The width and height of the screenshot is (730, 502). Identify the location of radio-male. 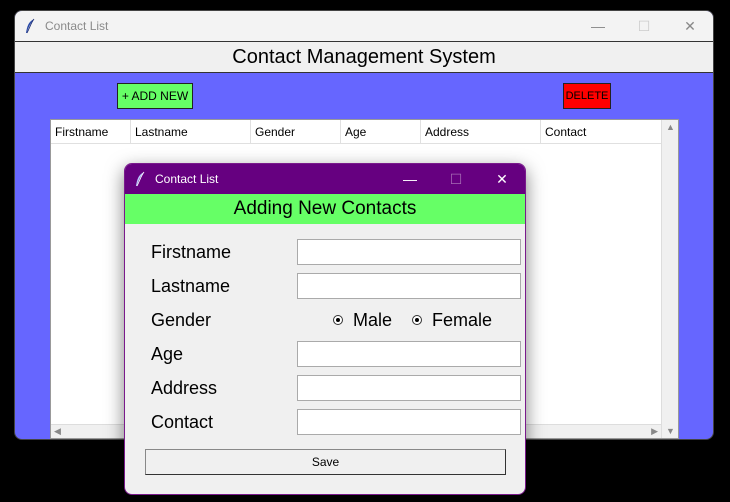
(338, 320).